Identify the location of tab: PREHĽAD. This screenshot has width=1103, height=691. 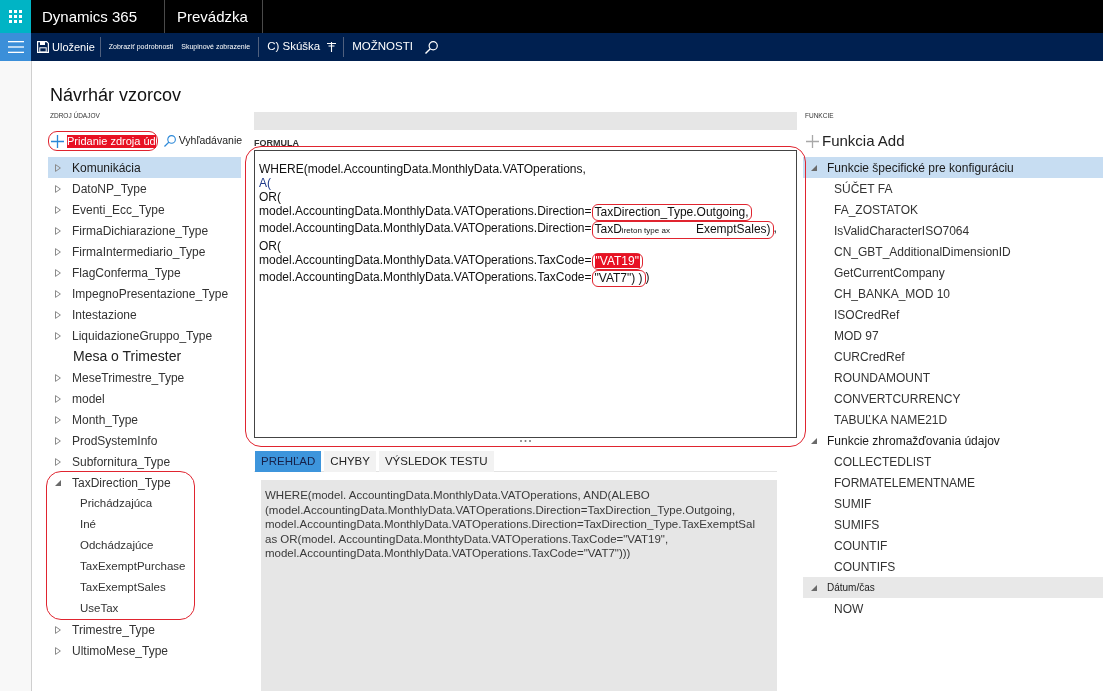
(288, 461).